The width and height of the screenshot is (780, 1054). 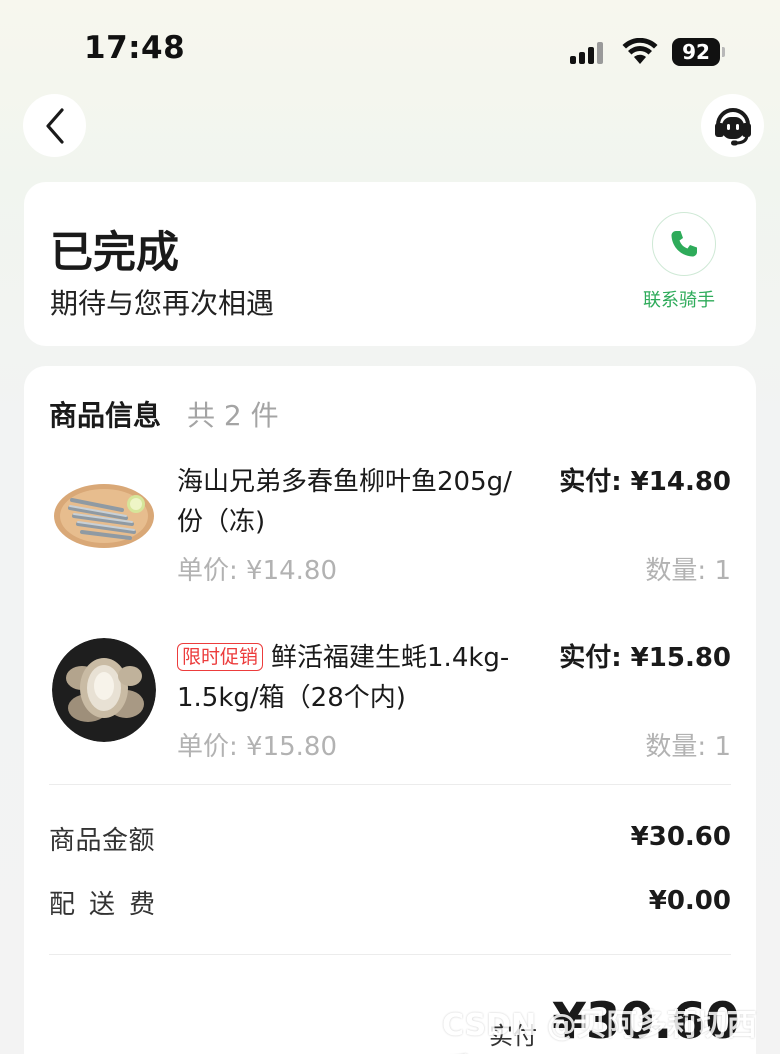 I want to click on status-bar: 17:48 92, so click(x=390, y=50).